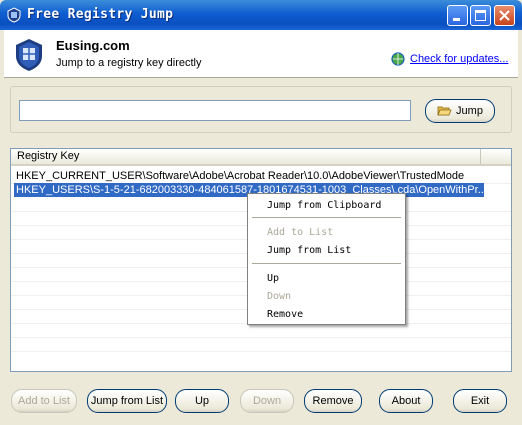 This screenshot has height=425, width=522. Describe the element at coordinates (398, 59) in the screenshot. I see `globe-refresh-icon` at that location.